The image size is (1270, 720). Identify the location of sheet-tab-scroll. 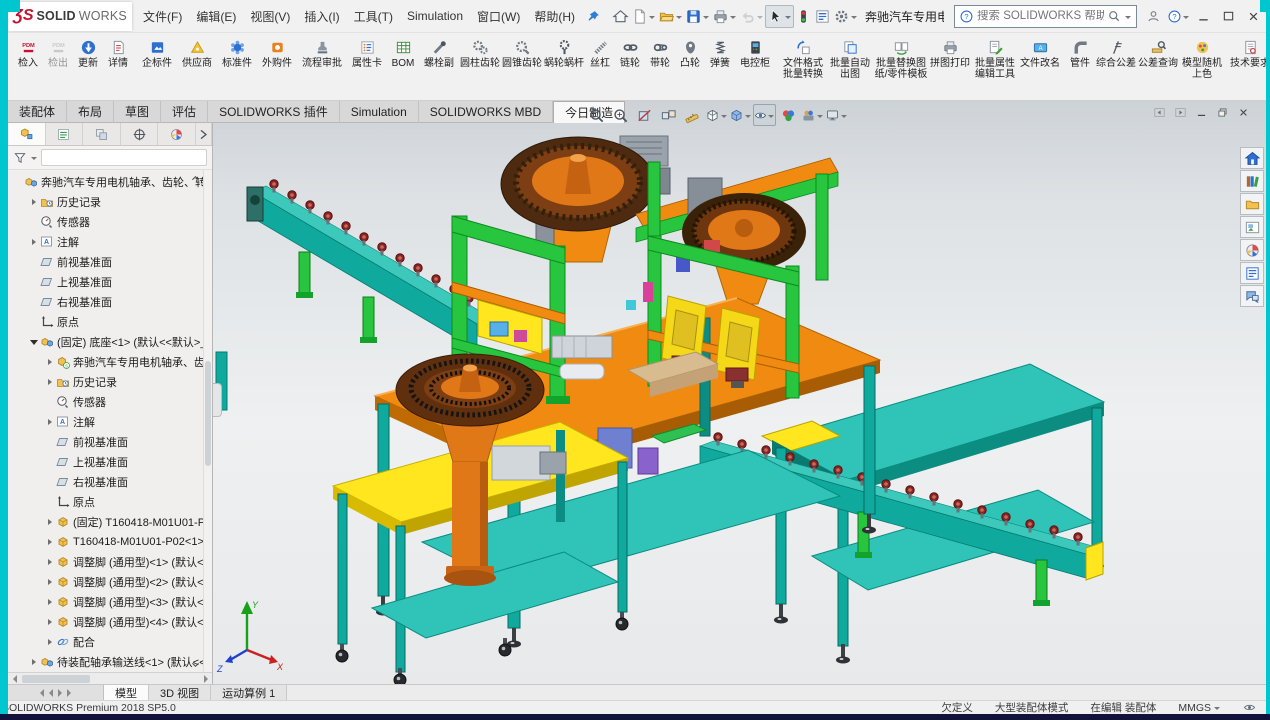
(56, 692).